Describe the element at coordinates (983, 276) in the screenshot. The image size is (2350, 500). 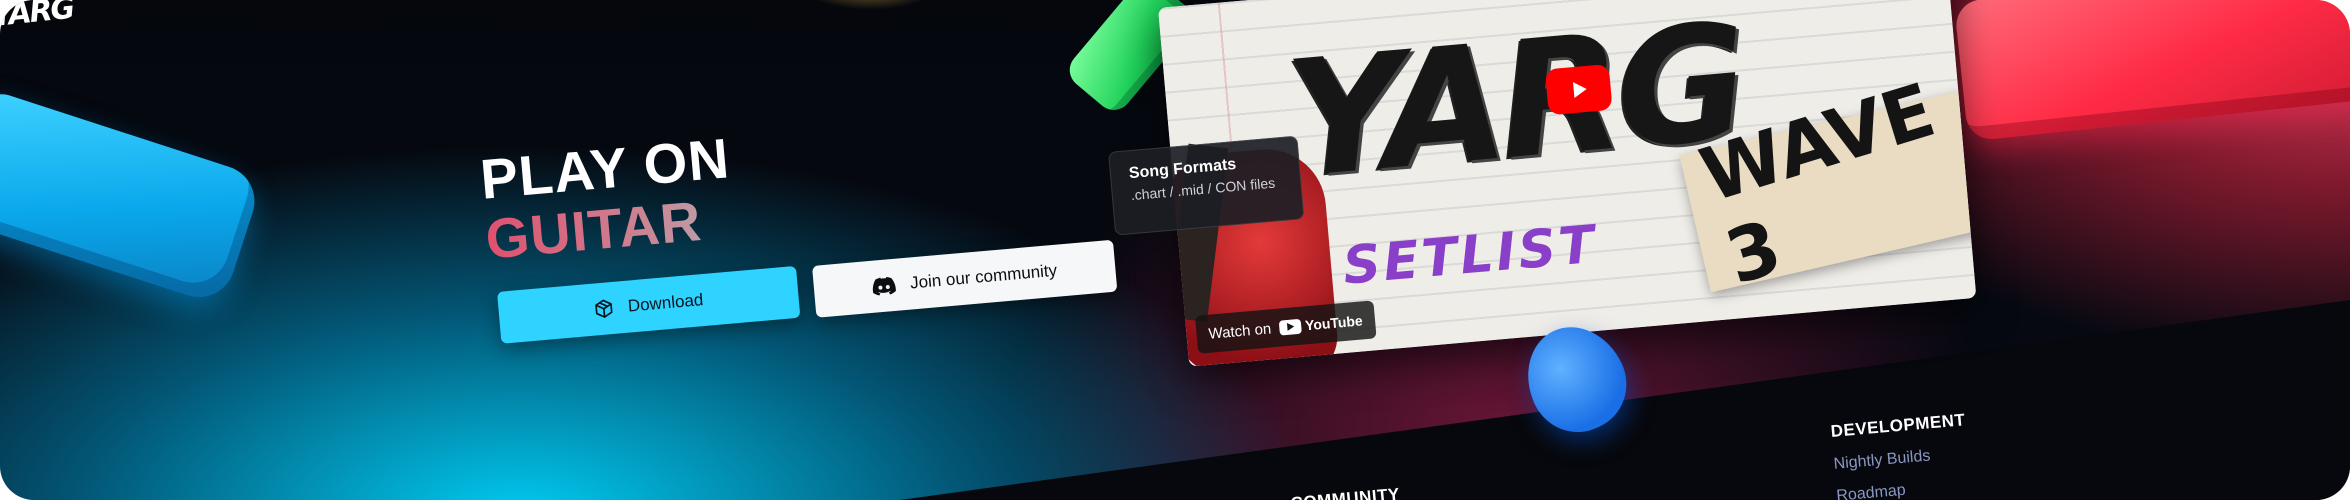
I see `join-community-label: Join our community` at that location.